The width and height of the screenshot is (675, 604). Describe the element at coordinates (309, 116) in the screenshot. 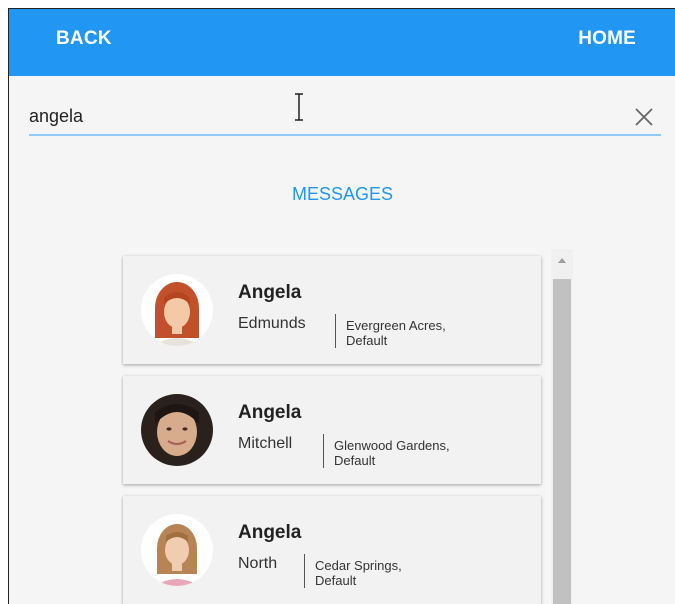

I see `search-input` at that location.